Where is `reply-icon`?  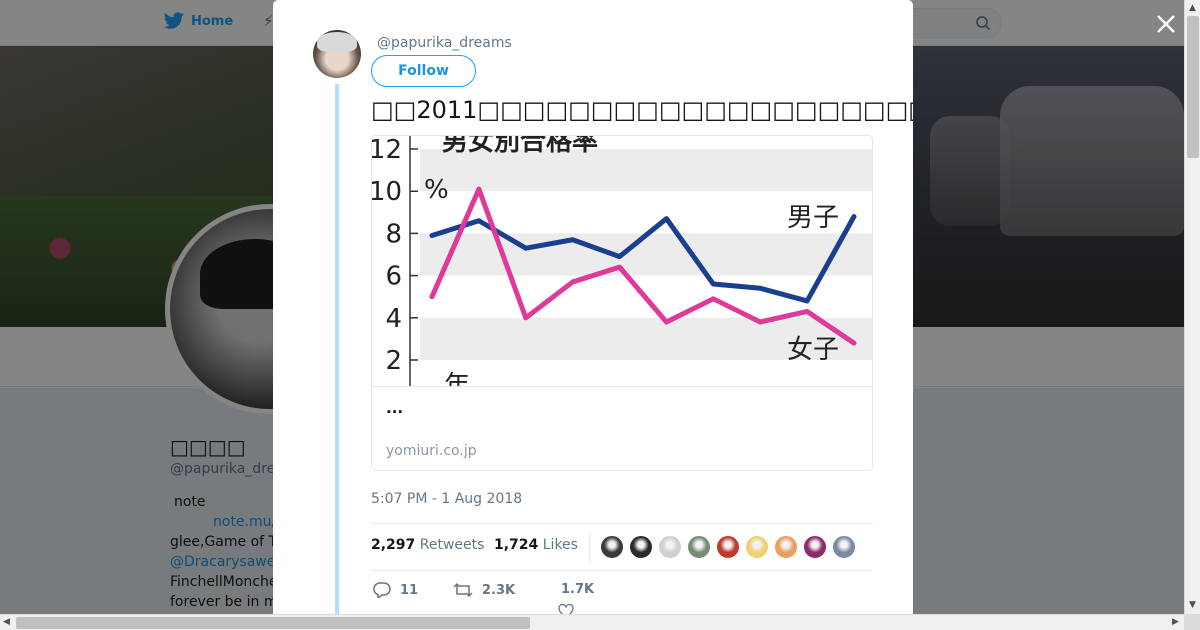
reply-icon is located at coordinates (382, 590).